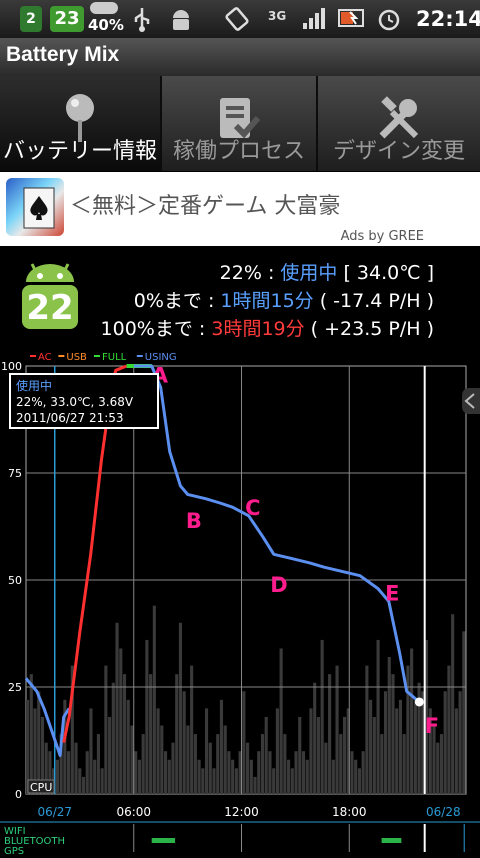  I want to click on battery-percent: 22%, so click(240, 273).